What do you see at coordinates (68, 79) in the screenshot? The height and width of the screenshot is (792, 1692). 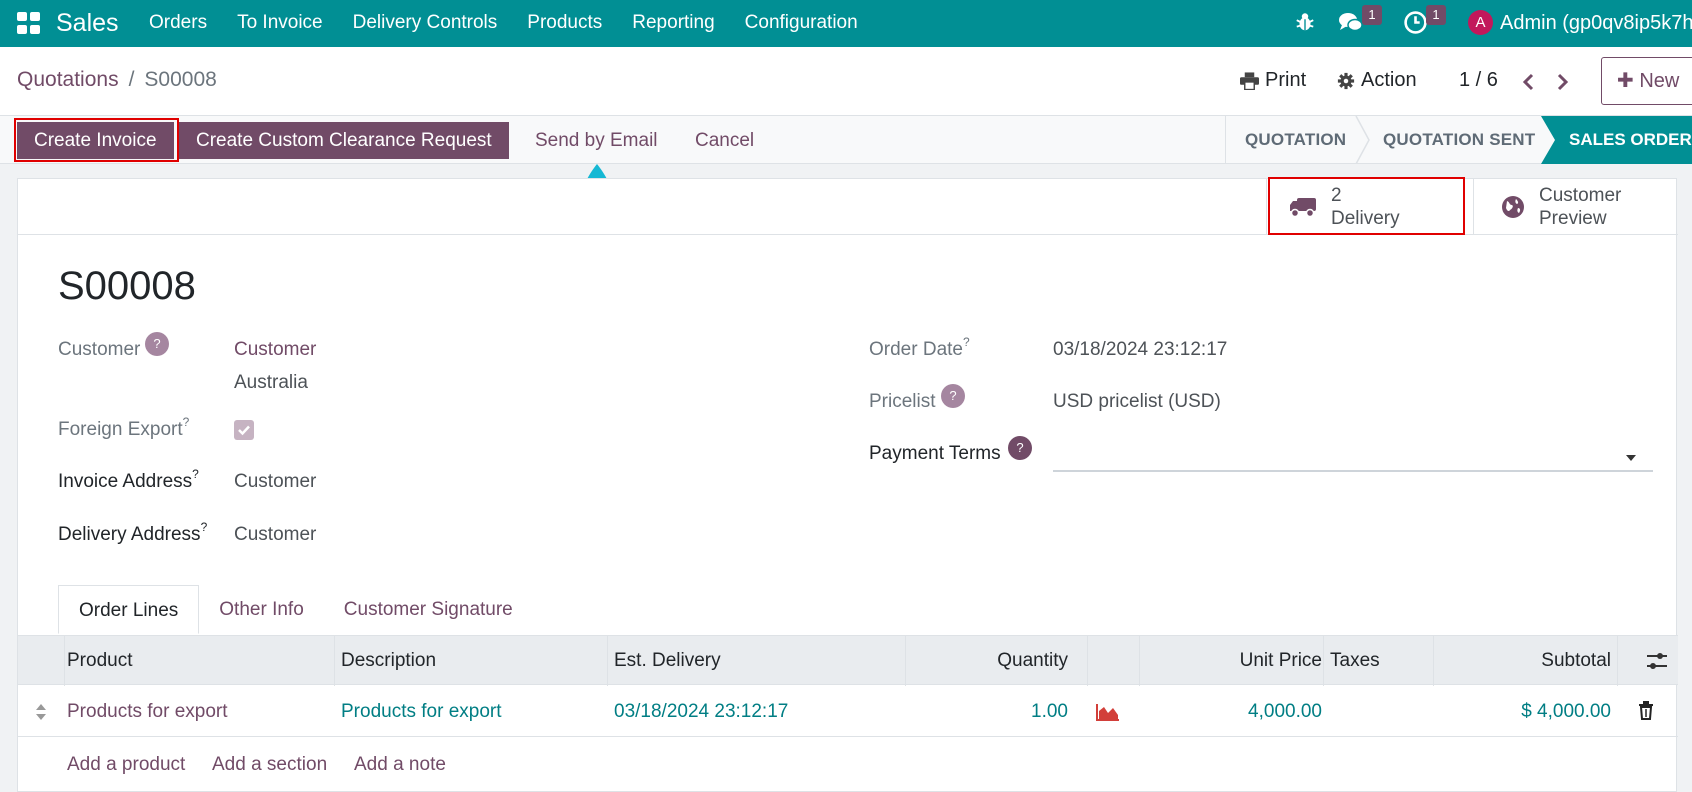 I see `breadcrumb-quotations: Quotations` at bounding box center [68, 79].